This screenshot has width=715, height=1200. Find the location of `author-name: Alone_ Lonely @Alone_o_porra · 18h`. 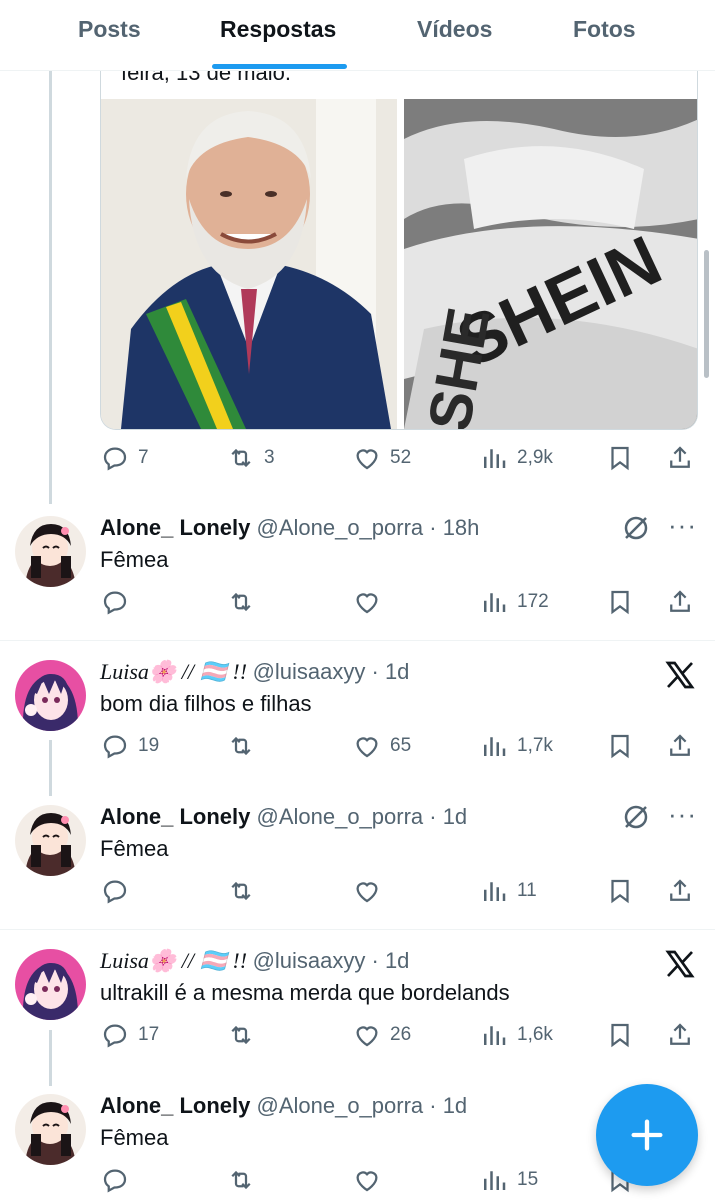

author-name: Alone_ Lonely @Alone_o_porra · 18h is located at coordinates (289, 528).